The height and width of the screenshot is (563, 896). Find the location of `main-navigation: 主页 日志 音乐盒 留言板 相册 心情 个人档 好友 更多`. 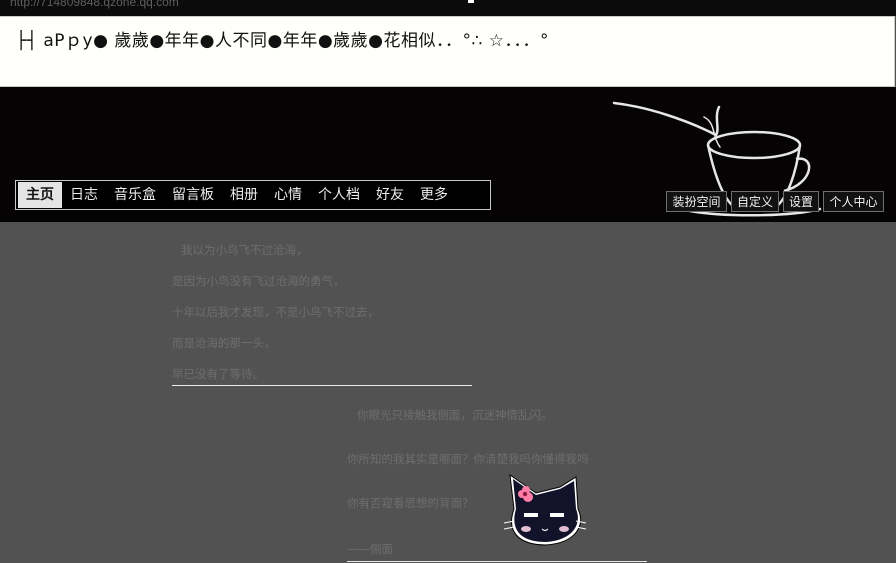

main-navigation: 主页 日志 音乐盒 留言板 相册 心情 个人档 好友 更多 is located at coordinates (253, 195).